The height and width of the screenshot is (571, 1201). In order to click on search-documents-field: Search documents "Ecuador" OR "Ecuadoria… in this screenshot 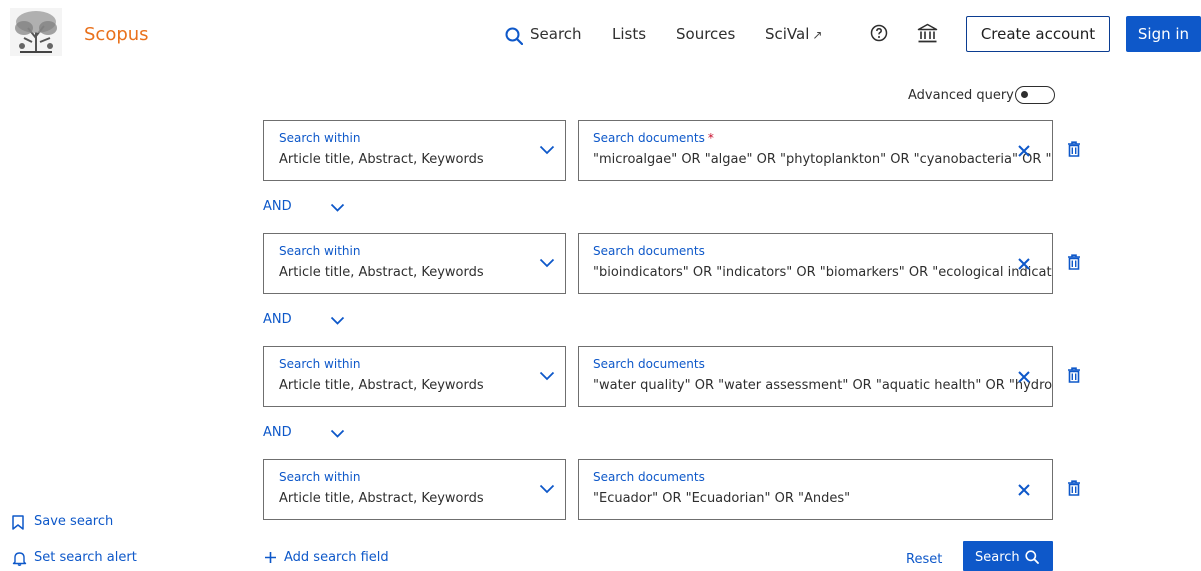, I will do `click(815, 489)`.